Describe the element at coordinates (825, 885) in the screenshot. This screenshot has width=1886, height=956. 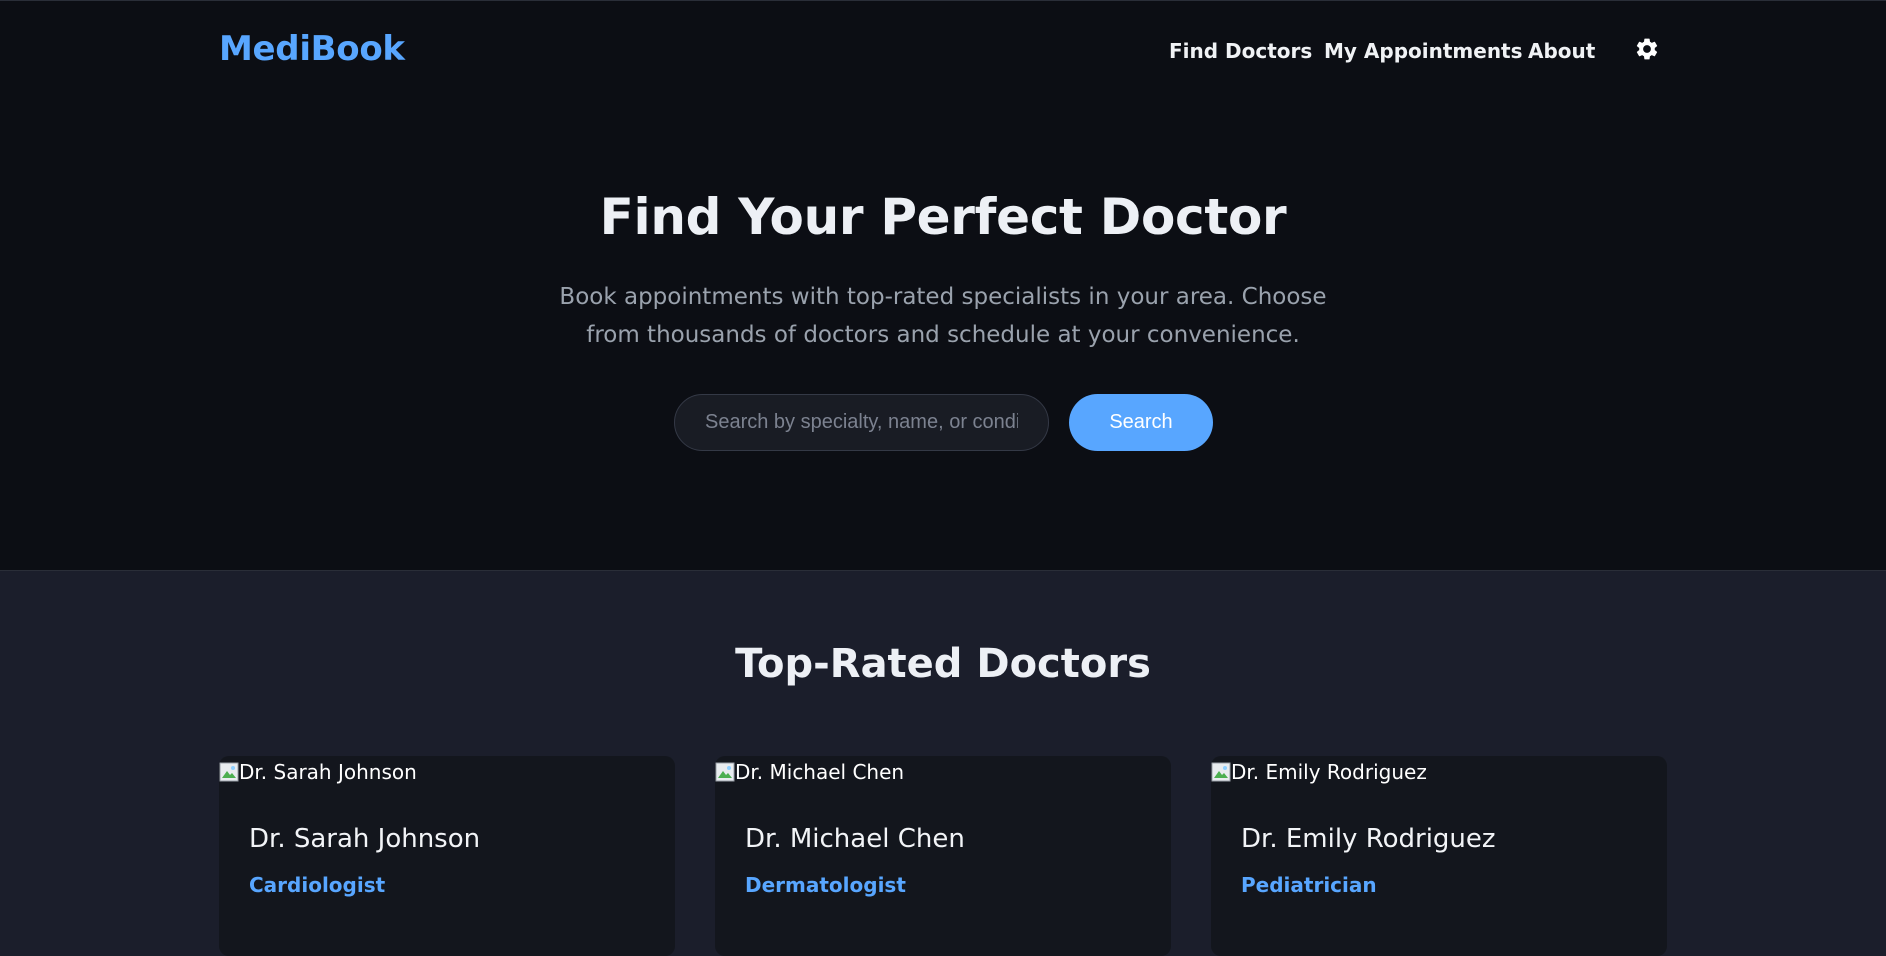
I see `doctor-specialty: Dermatologist` at that location.